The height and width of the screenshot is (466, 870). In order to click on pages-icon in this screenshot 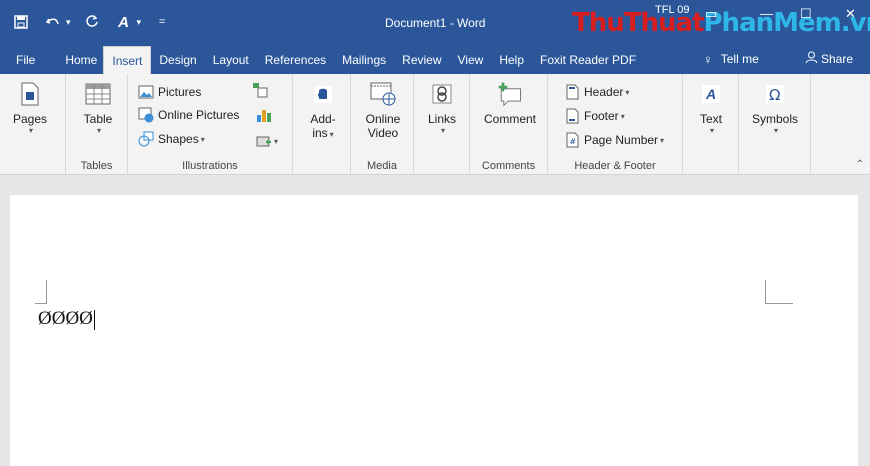, I will do `click(30, 94)`.